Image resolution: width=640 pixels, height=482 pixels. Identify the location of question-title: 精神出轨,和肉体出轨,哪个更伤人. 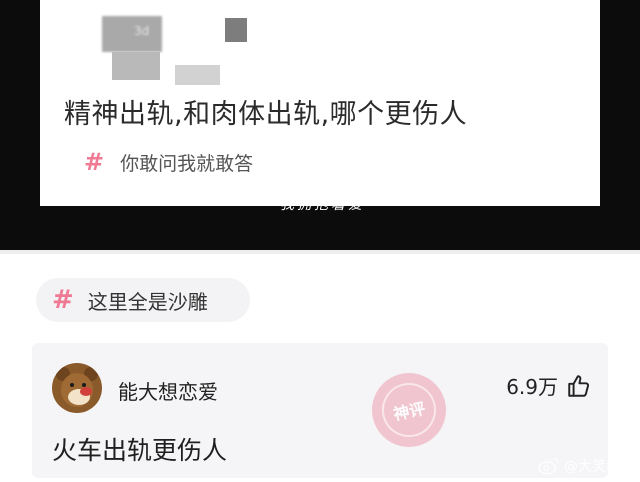
(266, 114).